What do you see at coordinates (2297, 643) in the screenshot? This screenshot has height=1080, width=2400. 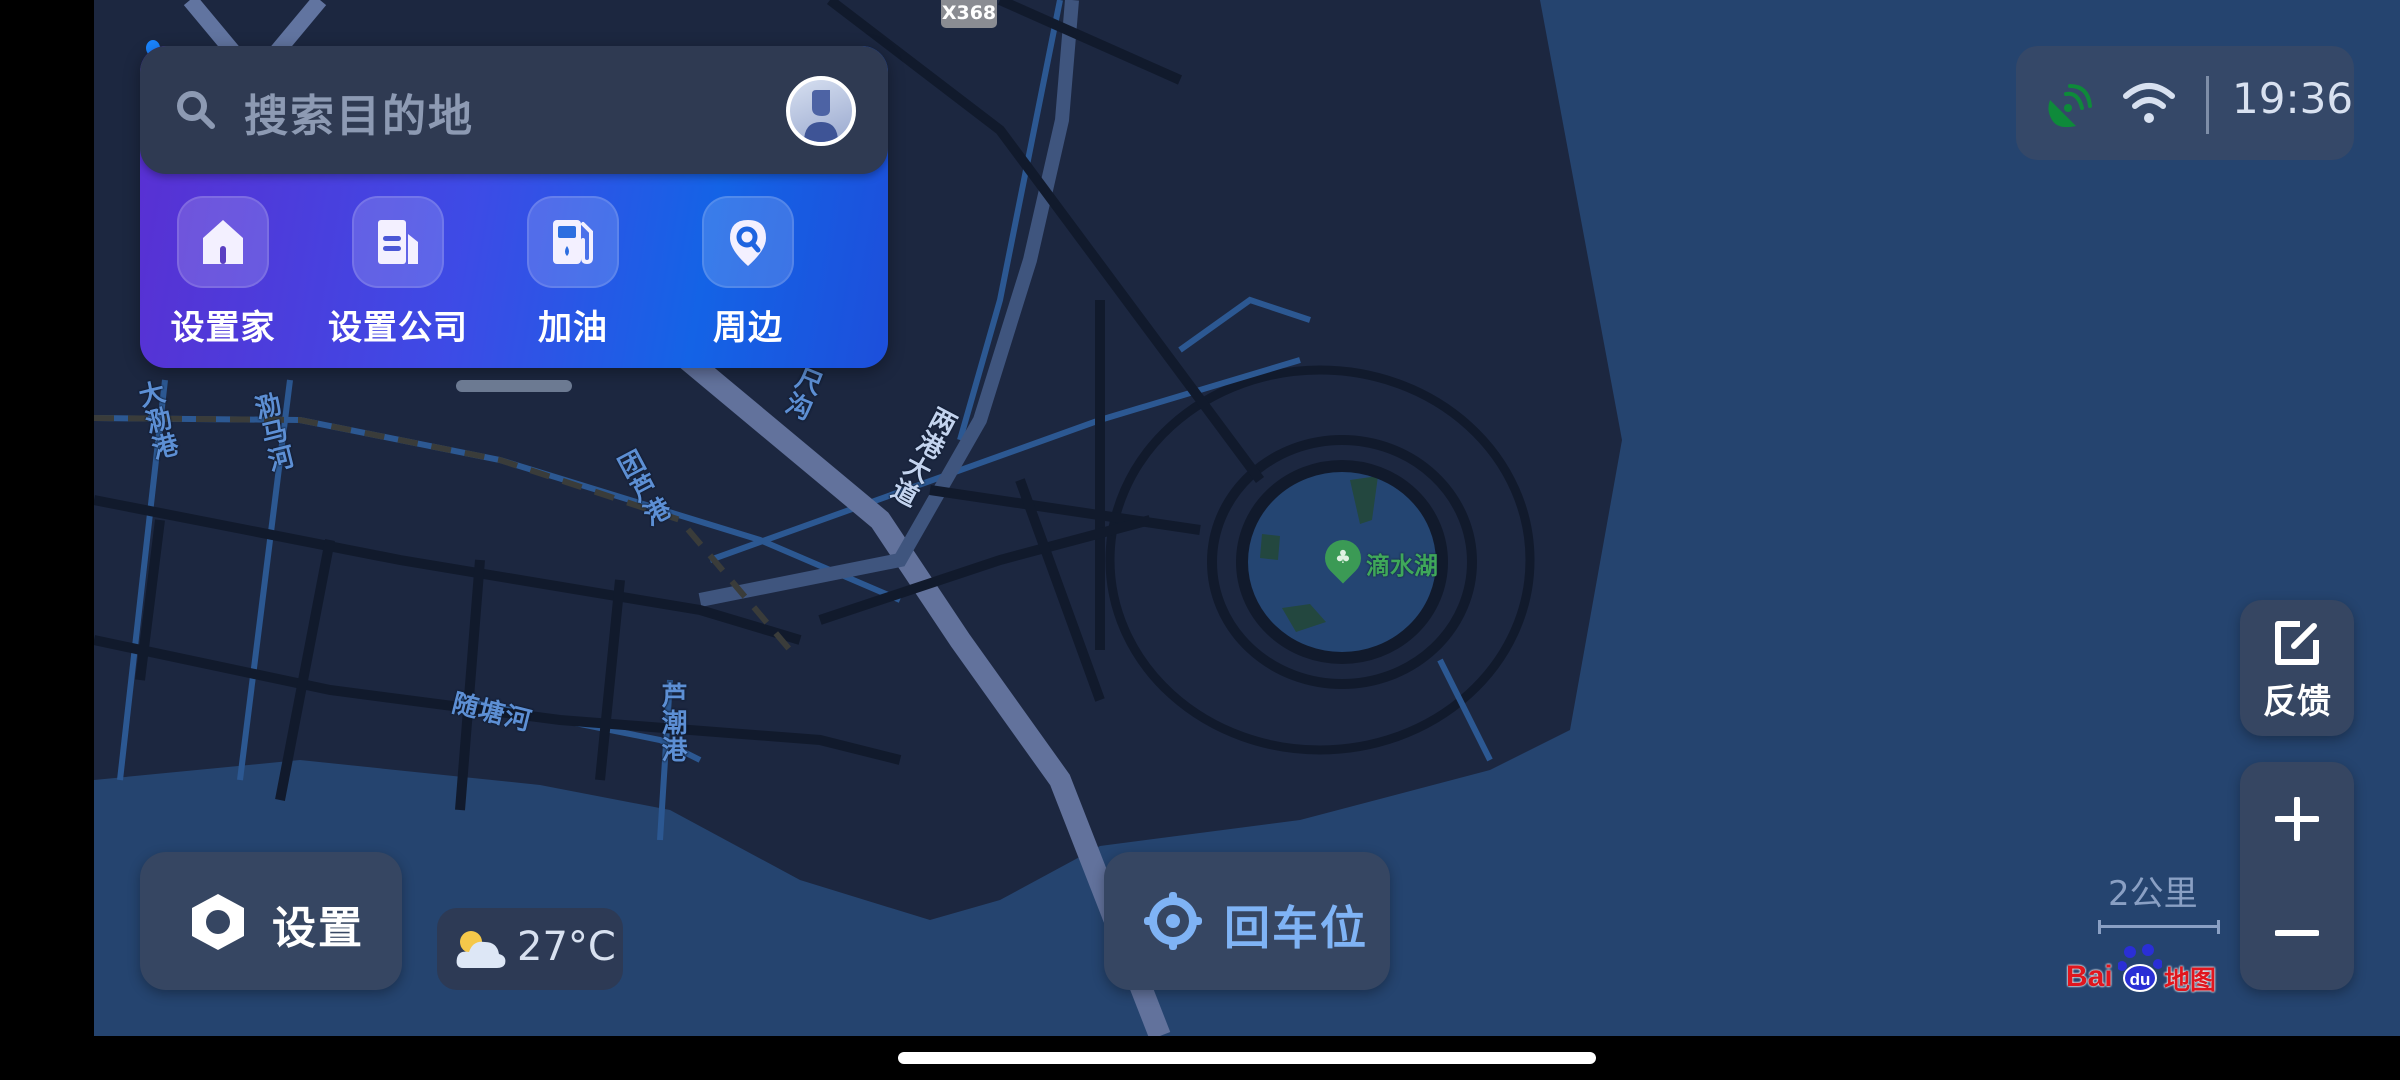 I see `edit-square-icon` at bounding box center [2297, 643].